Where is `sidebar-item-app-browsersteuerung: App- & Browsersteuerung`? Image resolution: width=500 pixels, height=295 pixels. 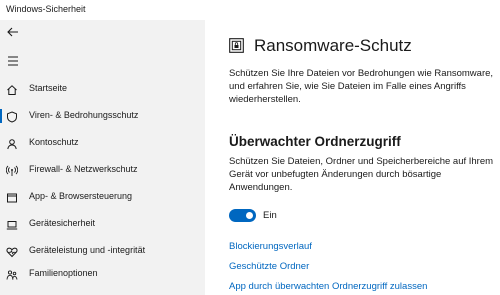
sidebar-item-app-browsersteuerung: App- & Browsersteuerung is located at coordinates (102, 197).